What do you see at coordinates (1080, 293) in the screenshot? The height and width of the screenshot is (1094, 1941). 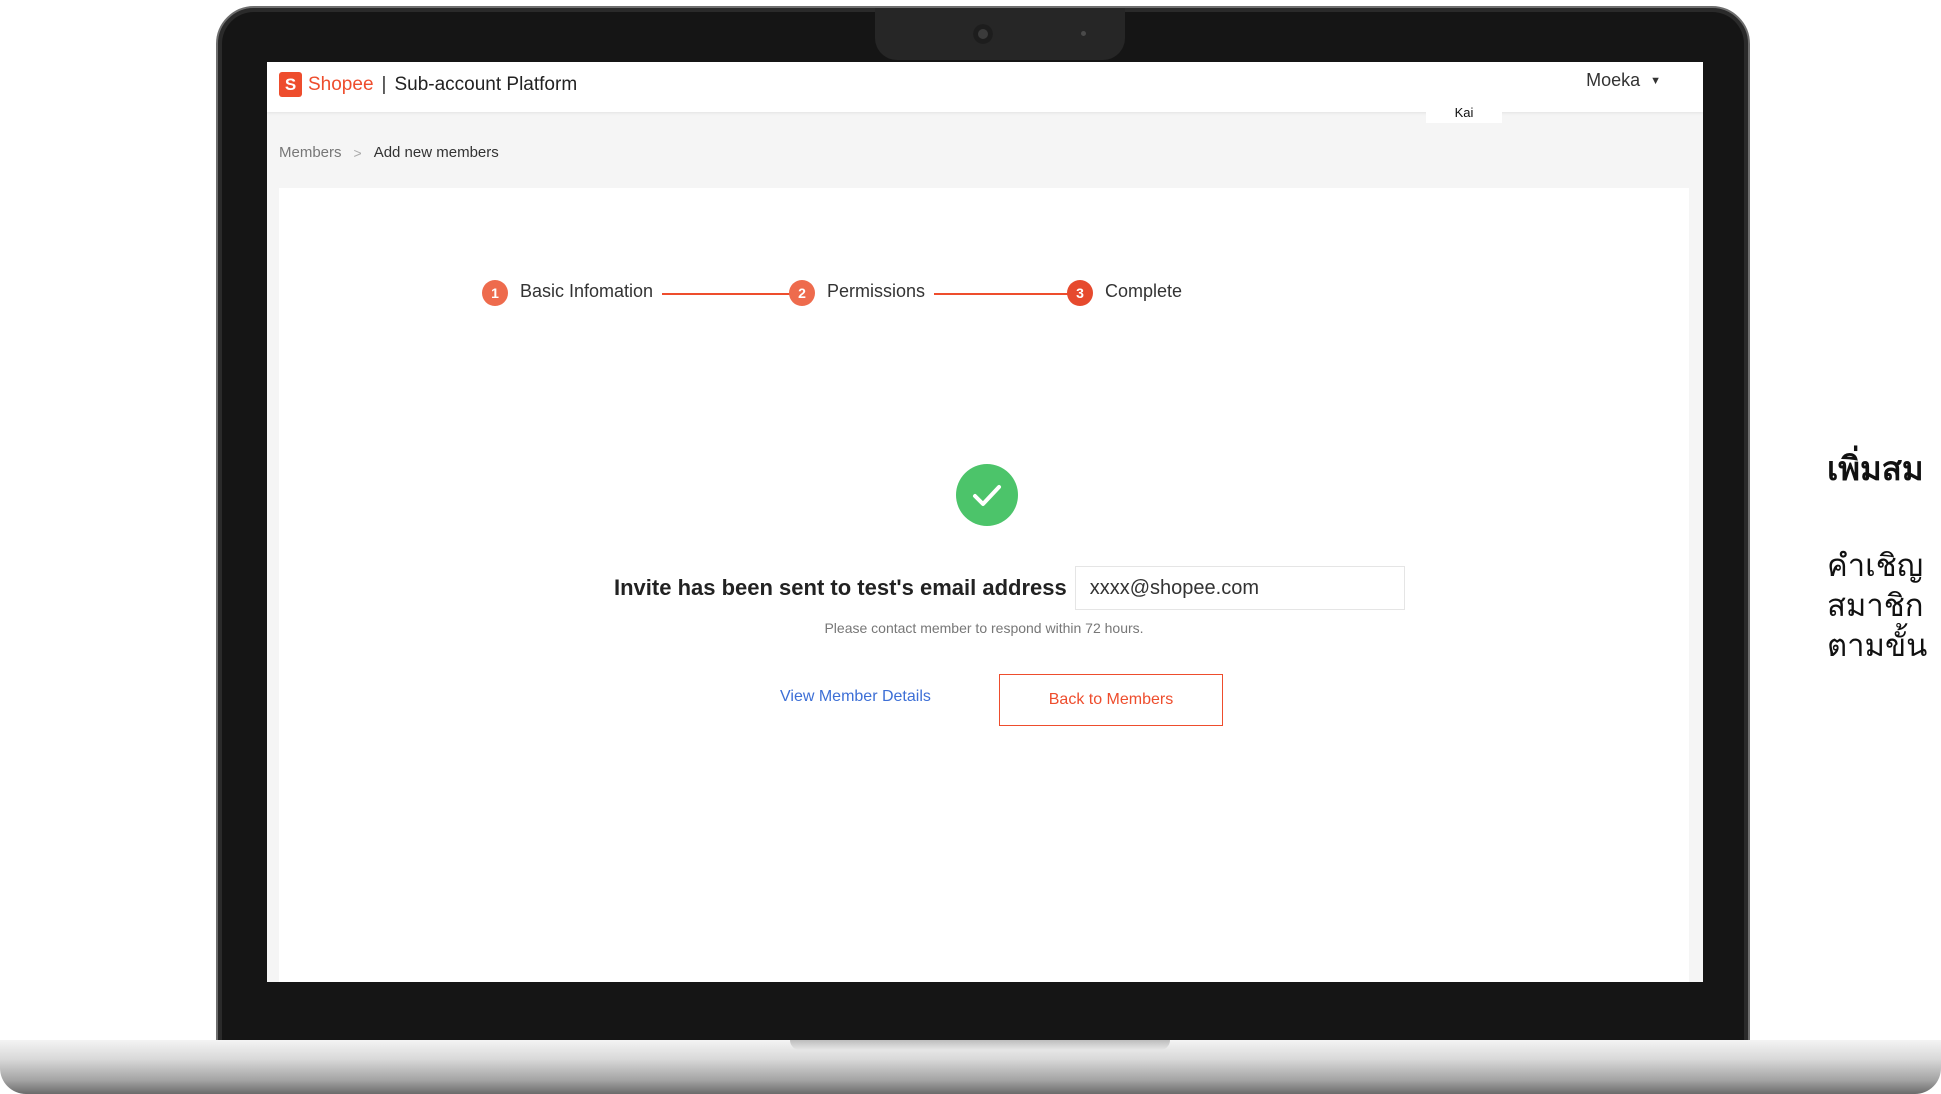 I see `step-number: 3` at bounding box center [1080, 293].